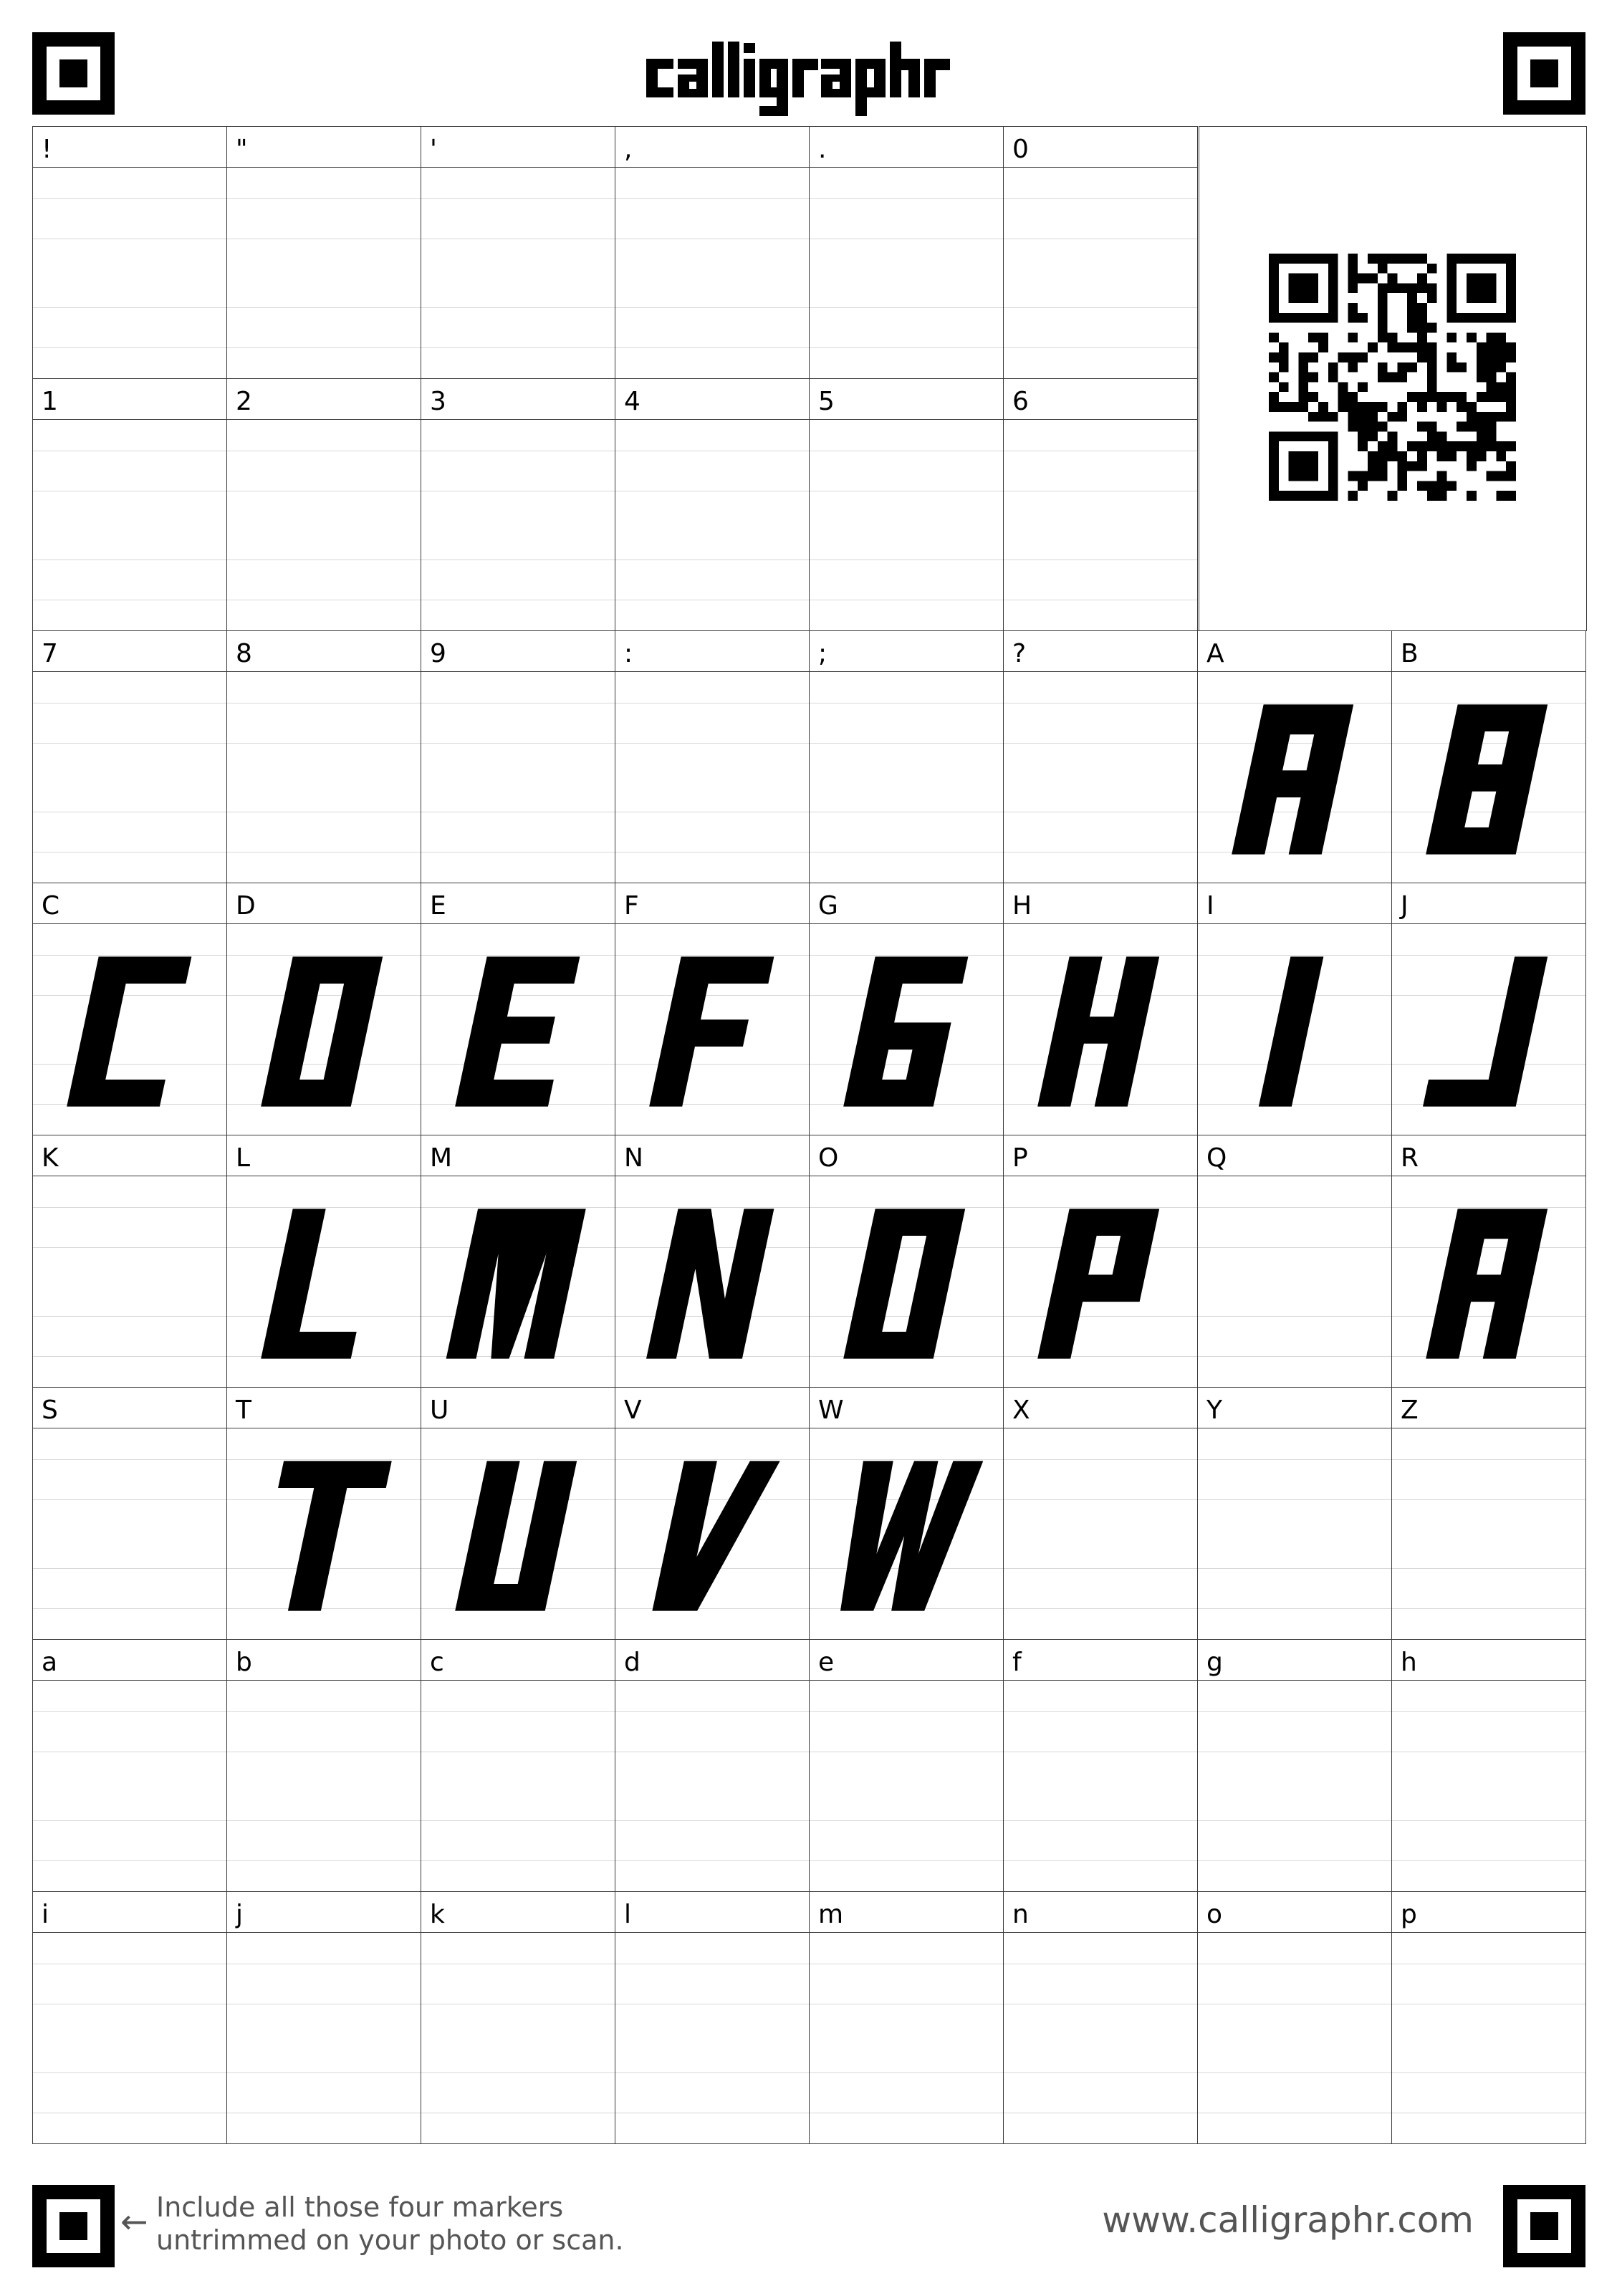 The width and height of the screenshot is (1617, 2296). I want to click on glyph-cell-label: 7, so click(129, 652).